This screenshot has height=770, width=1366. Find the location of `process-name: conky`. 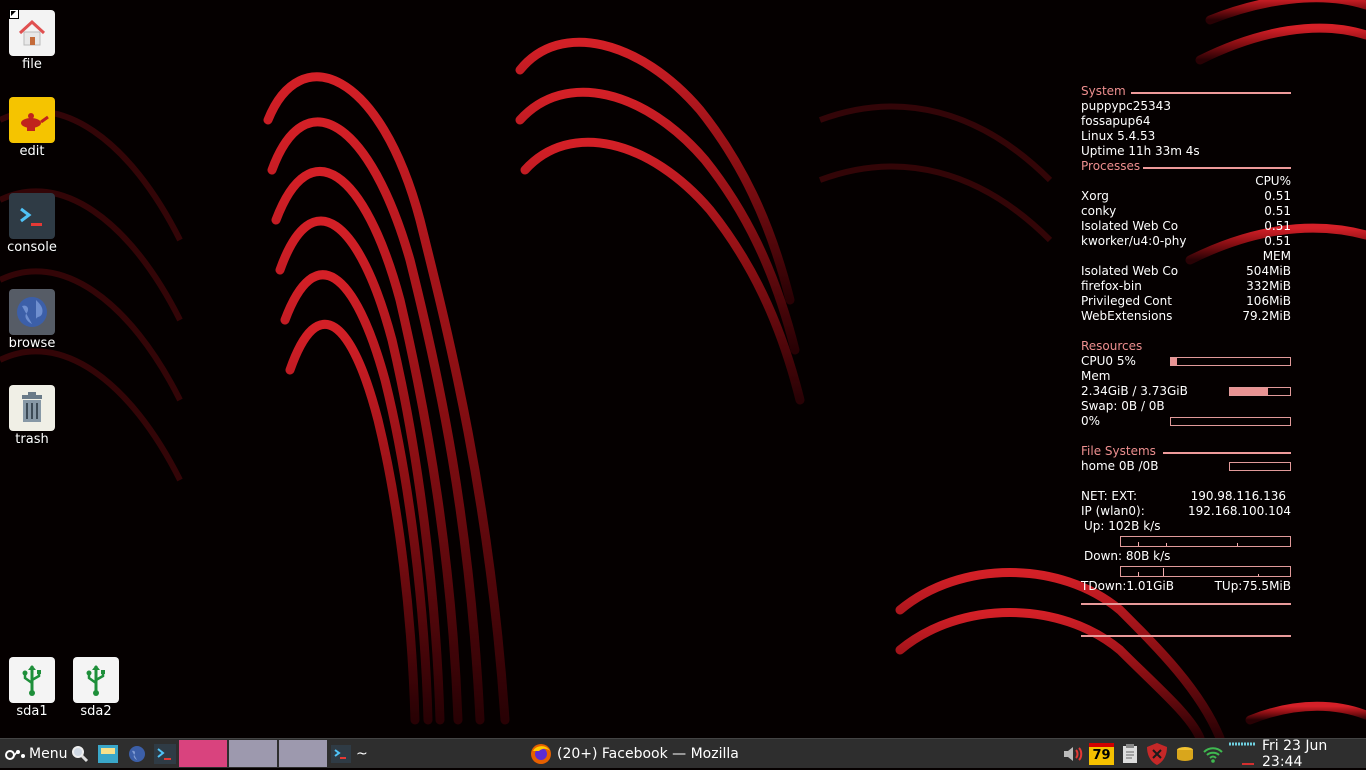

process-name: conky is located at coordinates (1099, 211).